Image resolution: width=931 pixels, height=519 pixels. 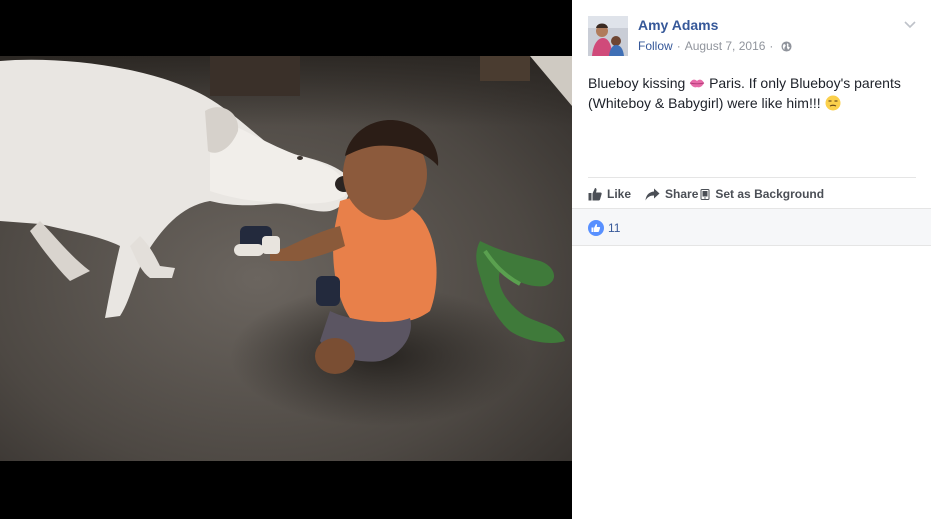 I want to click on avatar, so click(x=608, y=36).